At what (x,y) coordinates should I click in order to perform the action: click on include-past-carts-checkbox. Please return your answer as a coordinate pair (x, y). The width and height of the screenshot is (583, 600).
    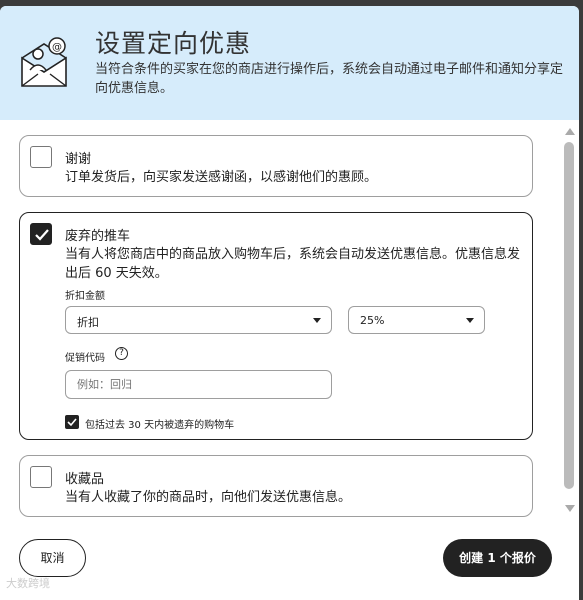
    Looking at the image, I should click on (72, 422).